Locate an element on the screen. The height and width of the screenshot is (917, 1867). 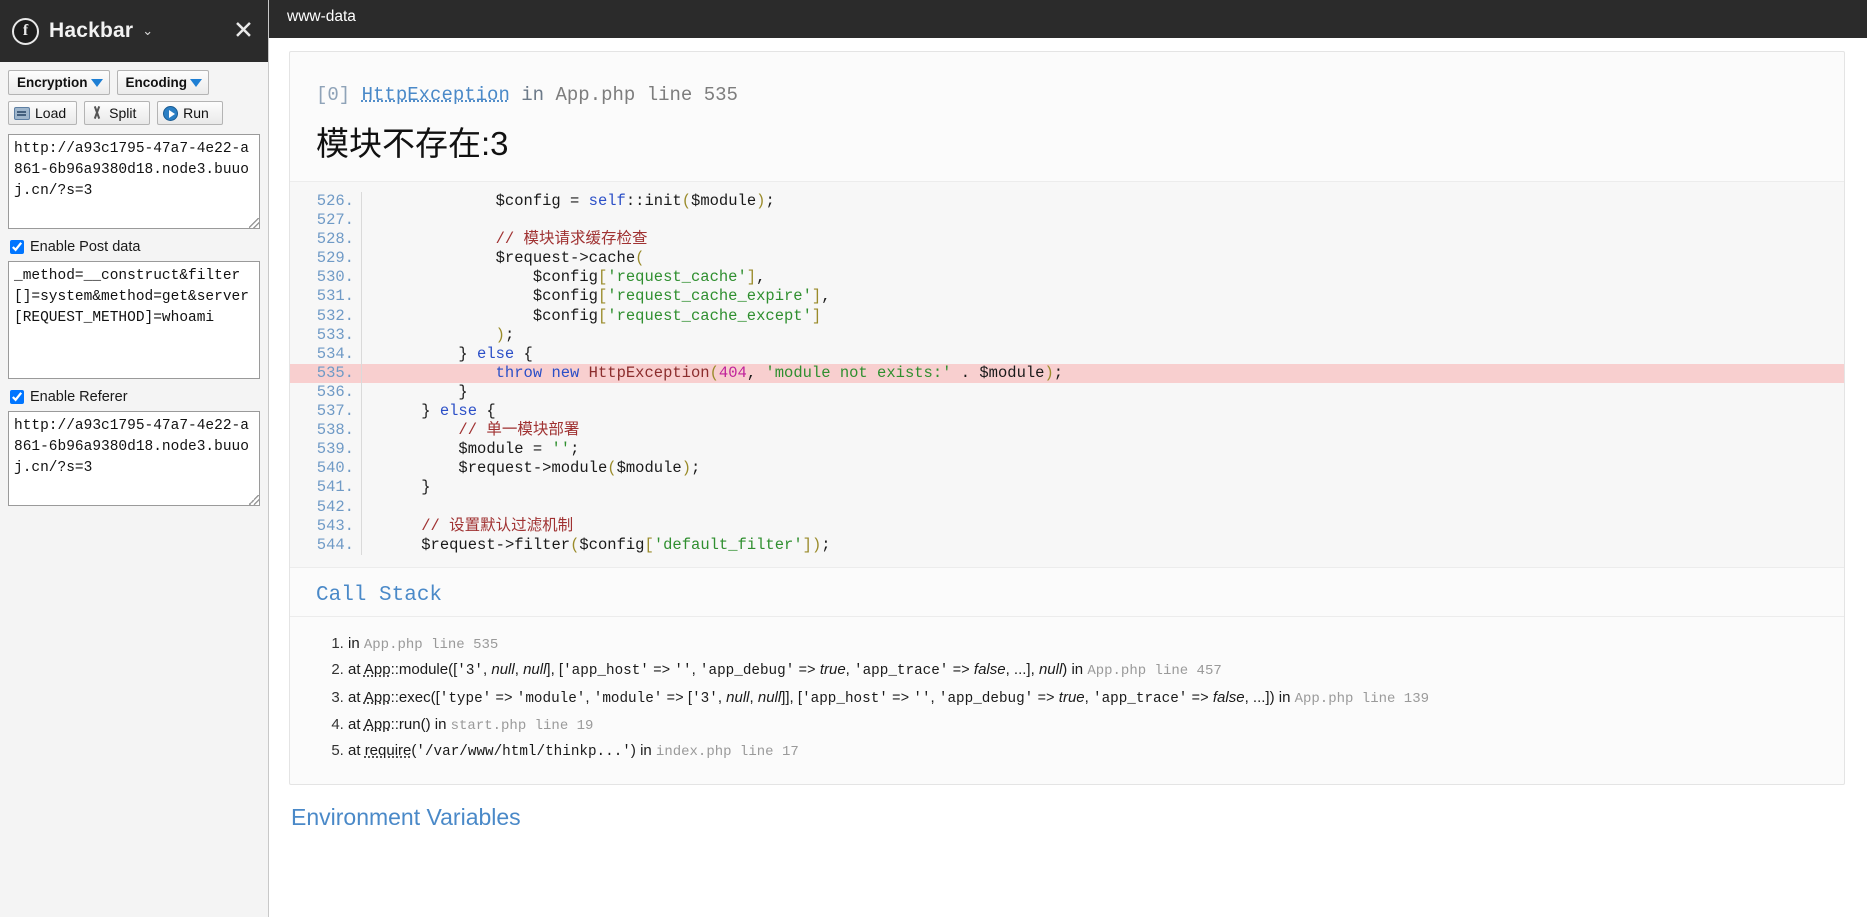
code-line-number: 526. is located at coordinates (326, 202).